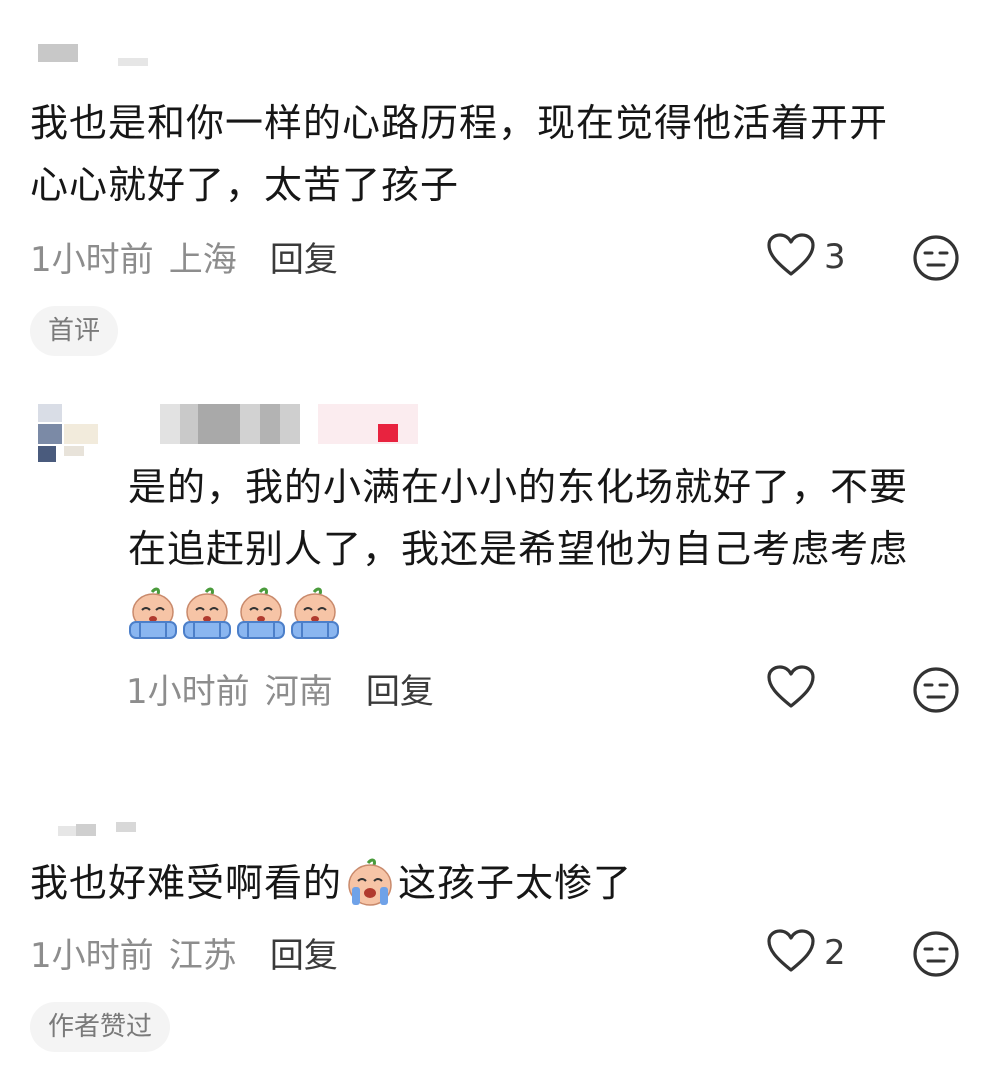 The image size is (1008, 1081). I want to click on comment-text-line: 在追赶别人了，我还是希望他为自己考虑考虑, so click(518, 549).